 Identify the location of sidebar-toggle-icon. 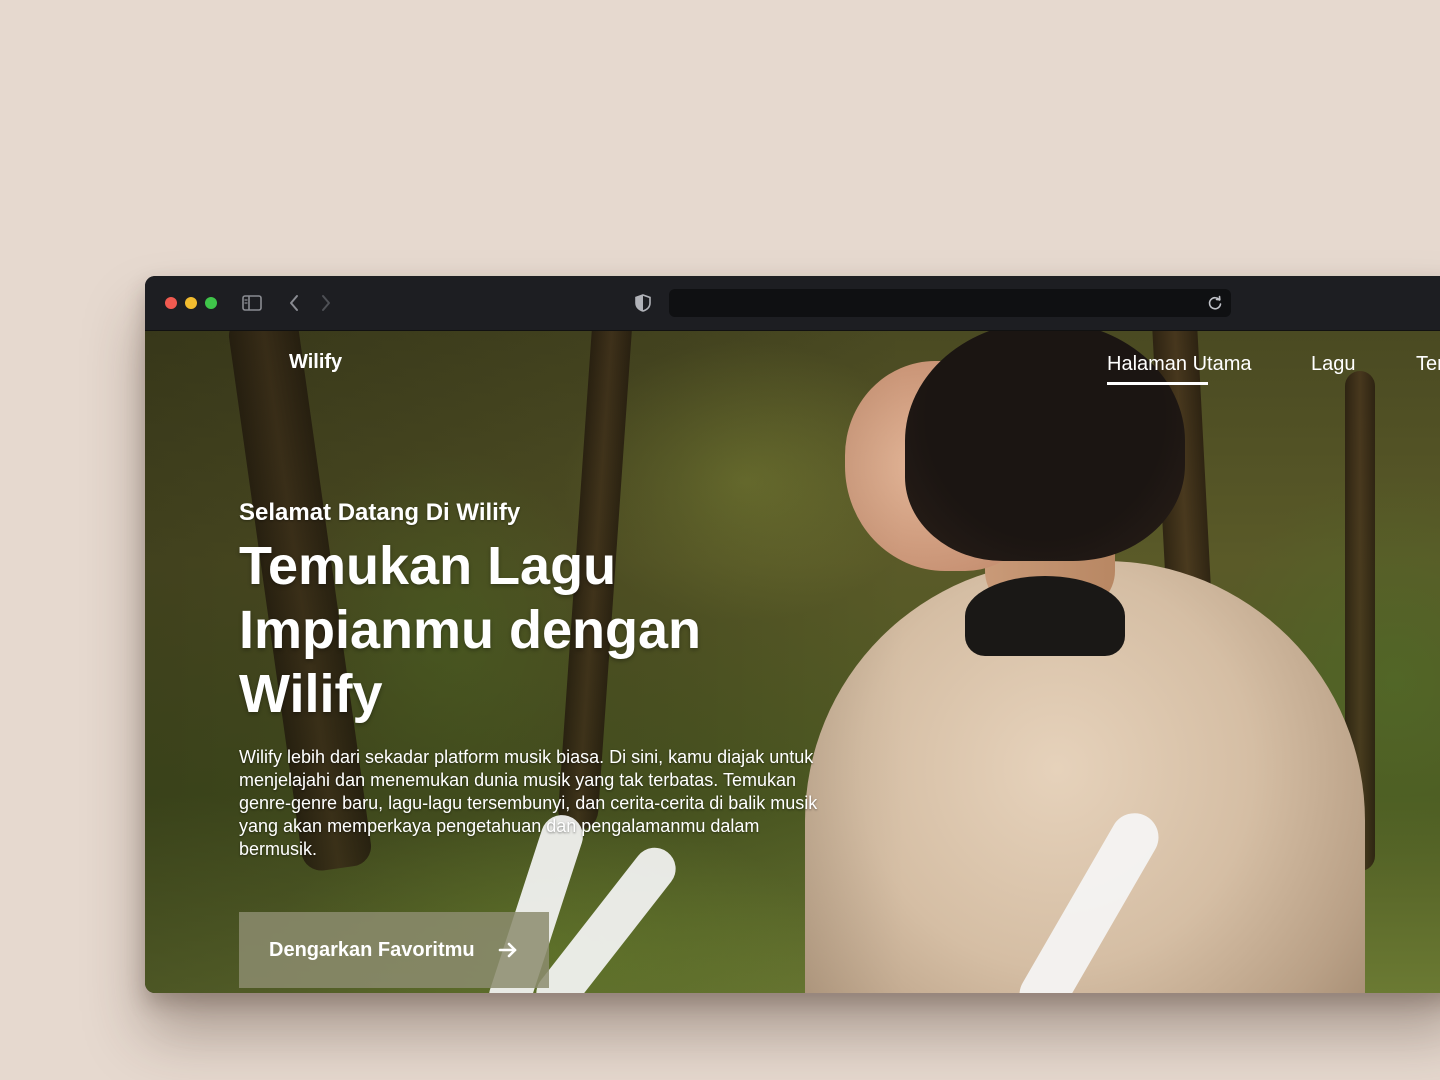
(252, 303).